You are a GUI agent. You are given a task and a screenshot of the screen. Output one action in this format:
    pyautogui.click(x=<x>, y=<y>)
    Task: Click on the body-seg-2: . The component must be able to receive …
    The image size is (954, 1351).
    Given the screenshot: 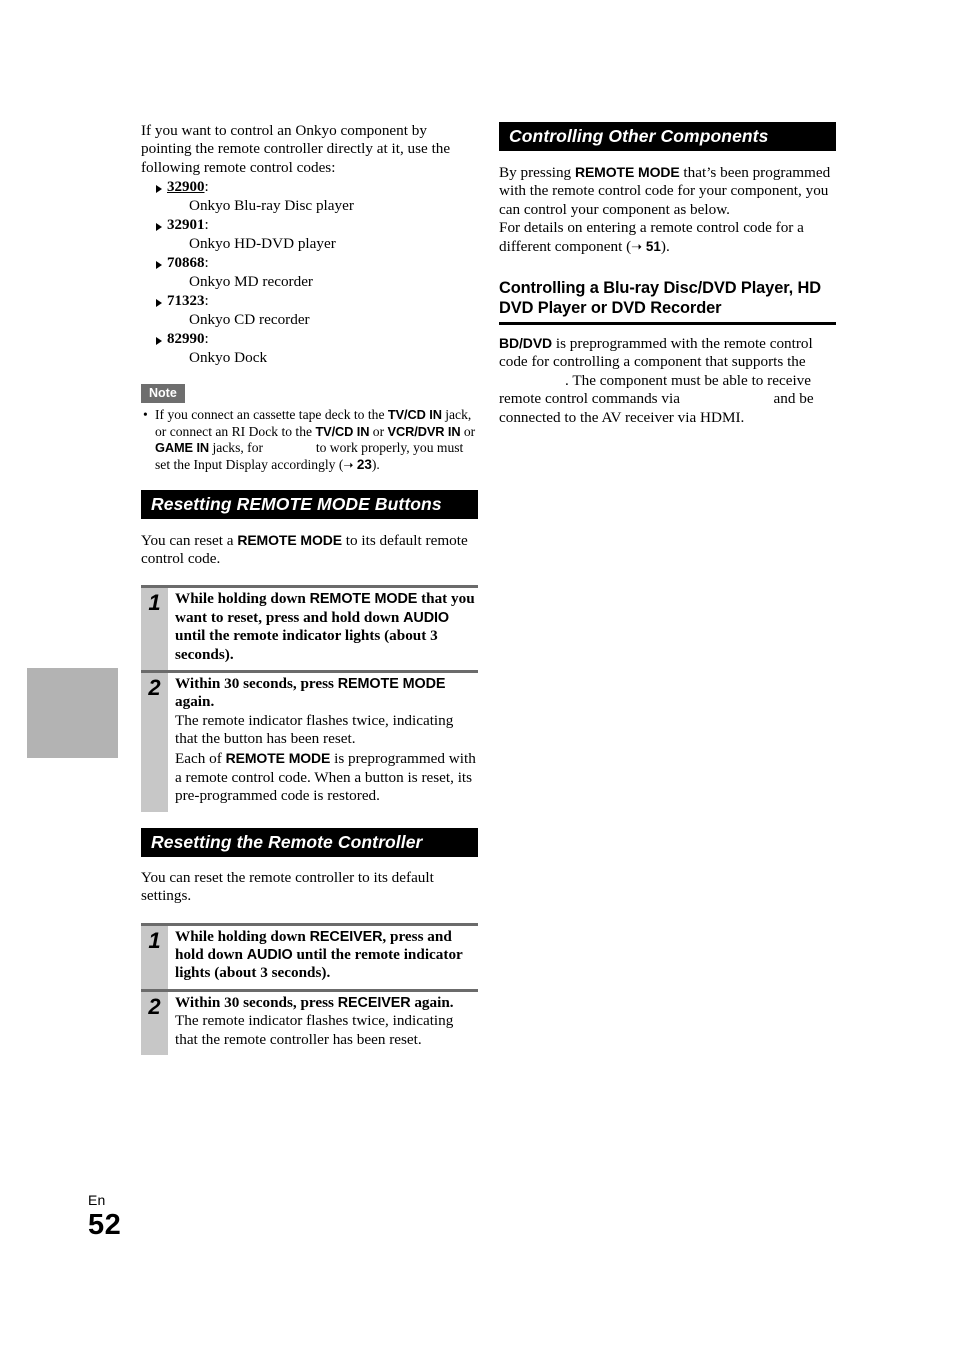 What is the action you would take?
    pyautogui.click(x=655, y=389)
    